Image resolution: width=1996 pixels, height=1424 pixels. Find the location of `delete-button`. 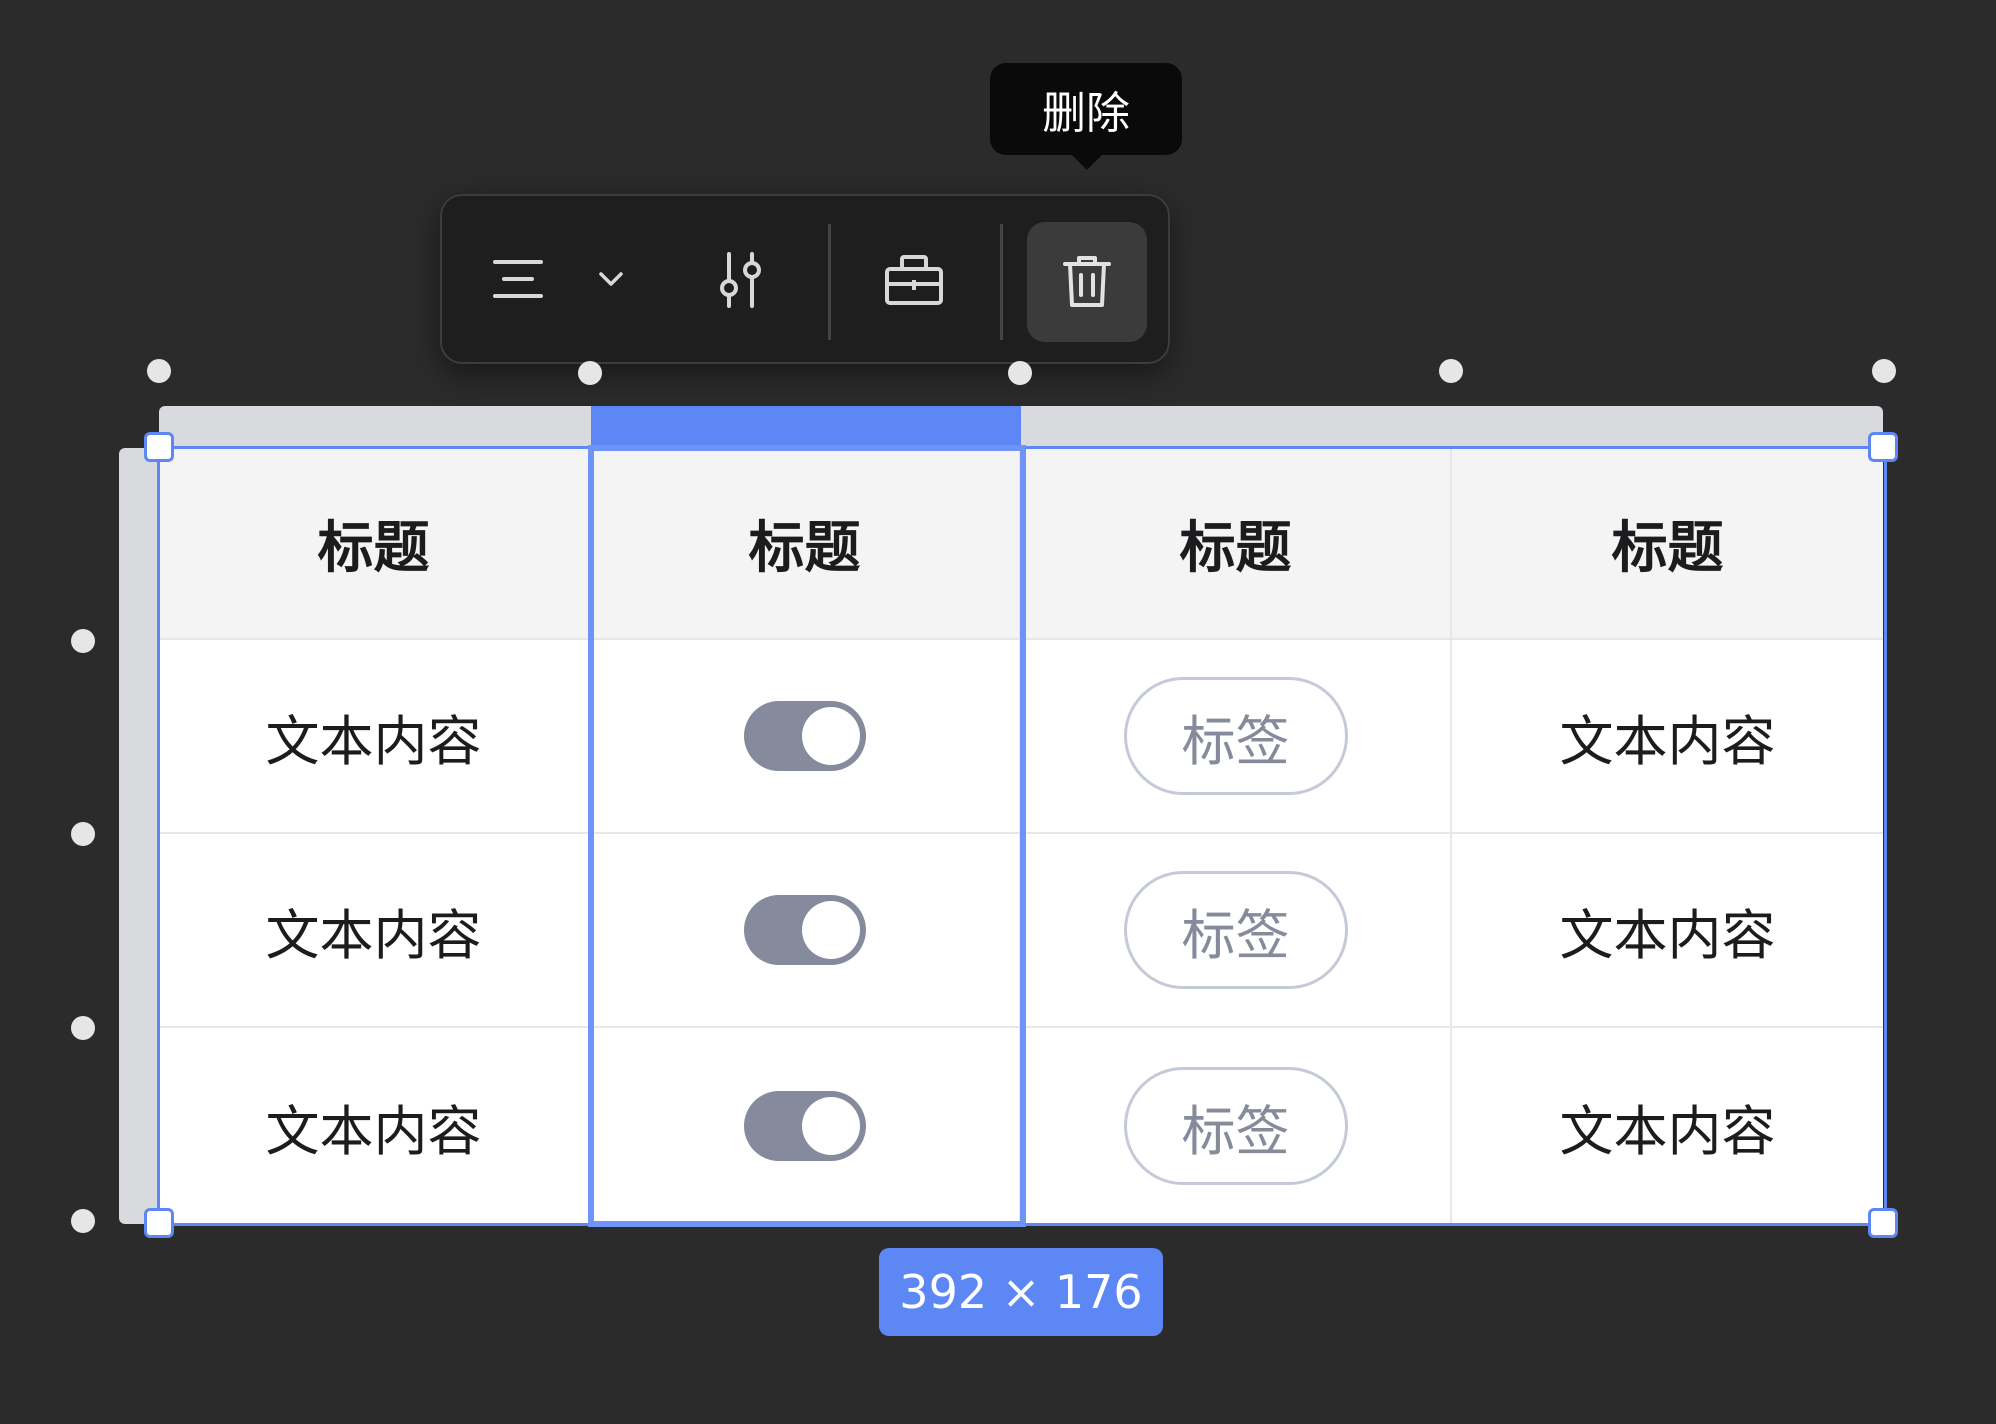

delete-button is located at coordinates (1087, 282).